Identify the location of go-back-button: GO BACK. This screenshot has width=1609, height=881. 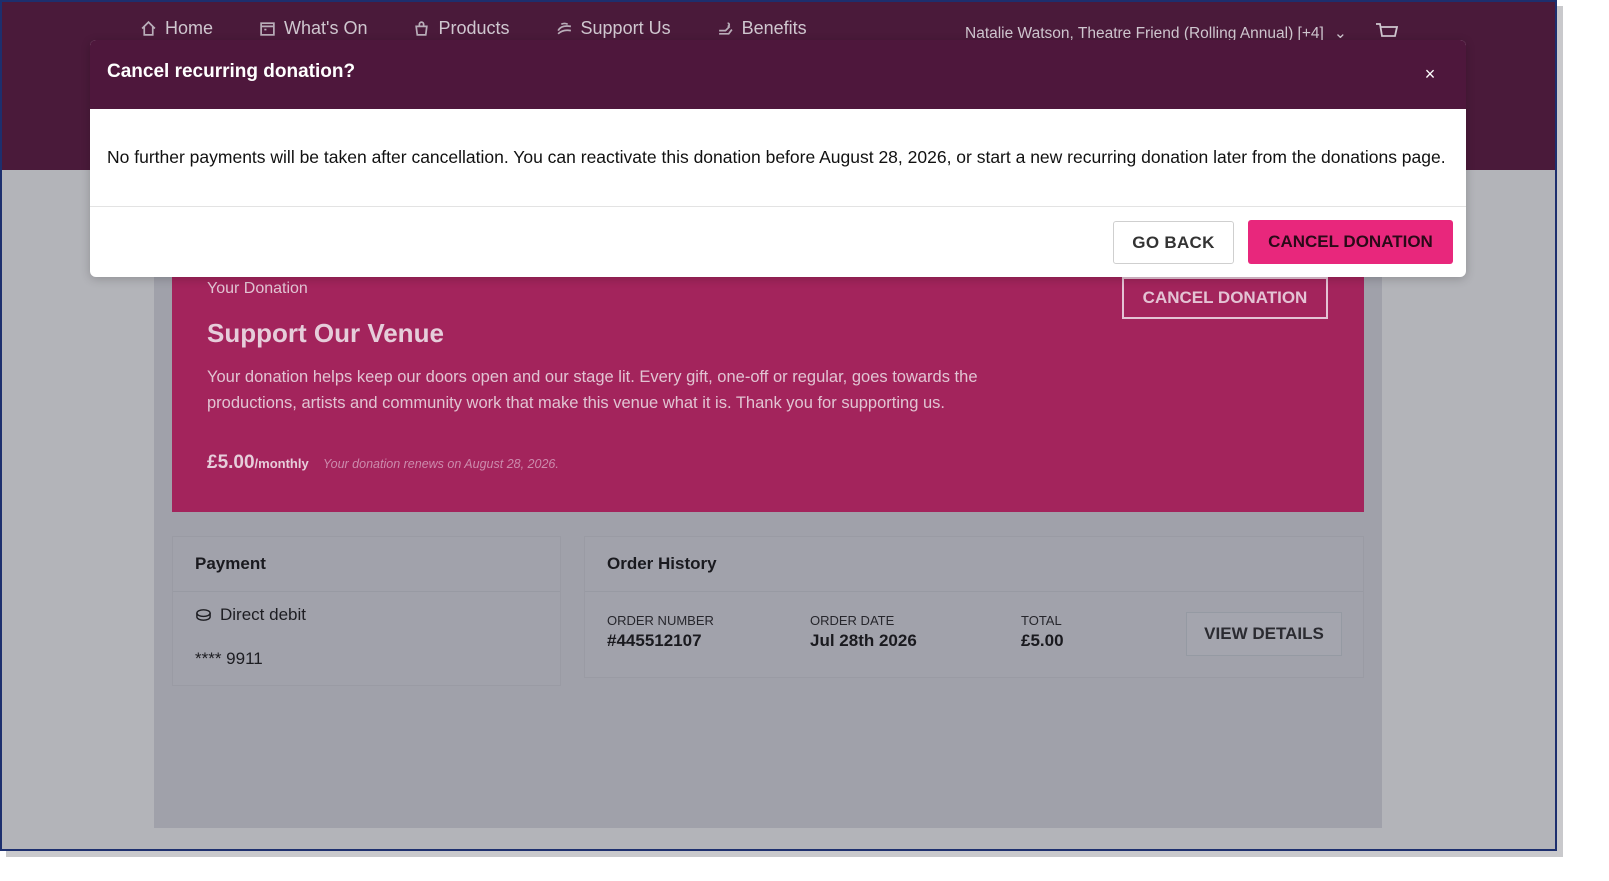
(1173, 242).